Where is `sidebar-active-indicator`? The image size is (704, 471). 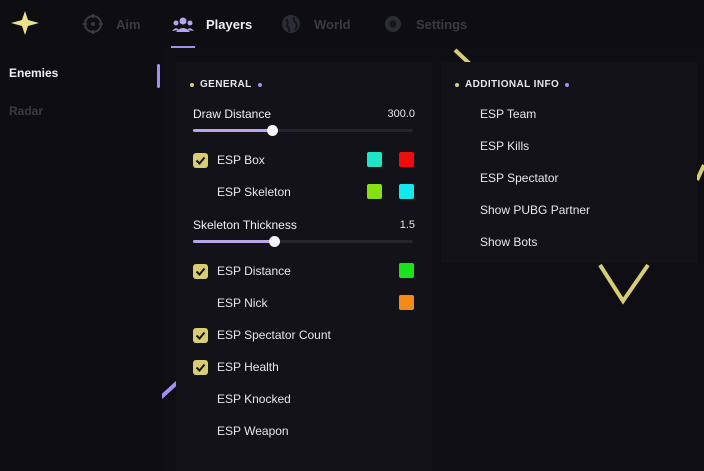 sidebar-active-indicator is located at coordinates (158, 76).